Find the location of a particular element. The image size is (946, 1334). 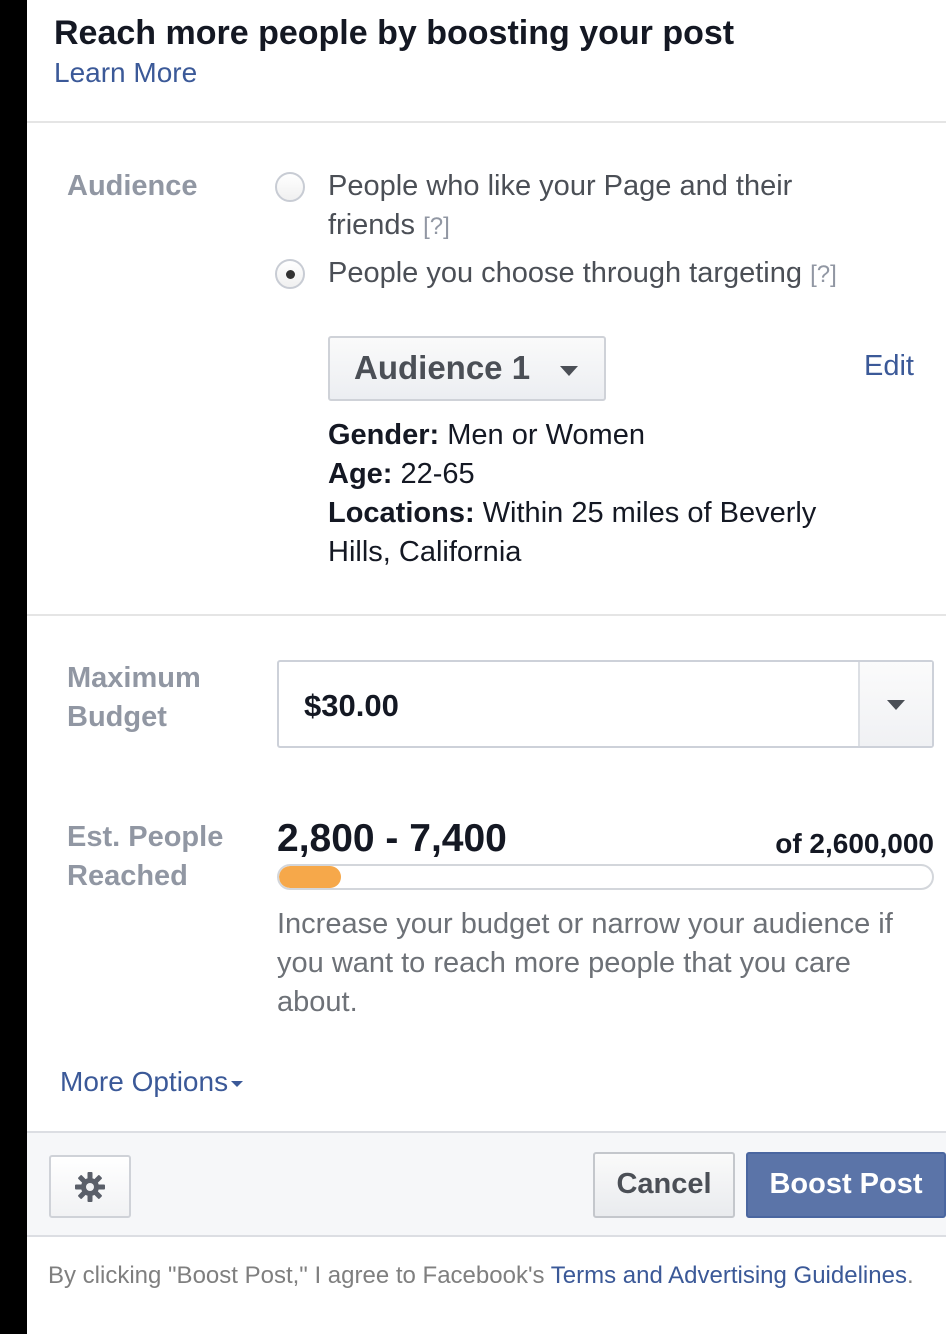

more-options-label: More Options is located at coordinates (144, 1081).